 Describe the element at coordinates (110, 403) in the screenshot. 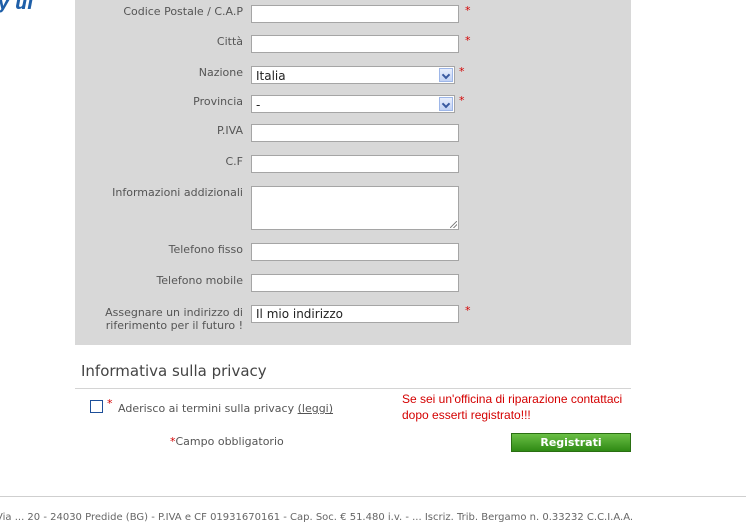

I see `privacy-required-marker: *` at that location.